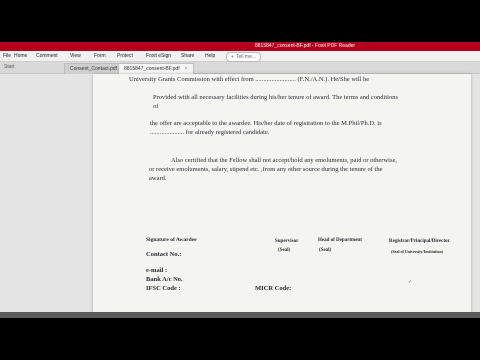 Image resolution: width=480 pixels, height=360 pixels. I want to click on menu-comment: Comment, so click(47, 56).